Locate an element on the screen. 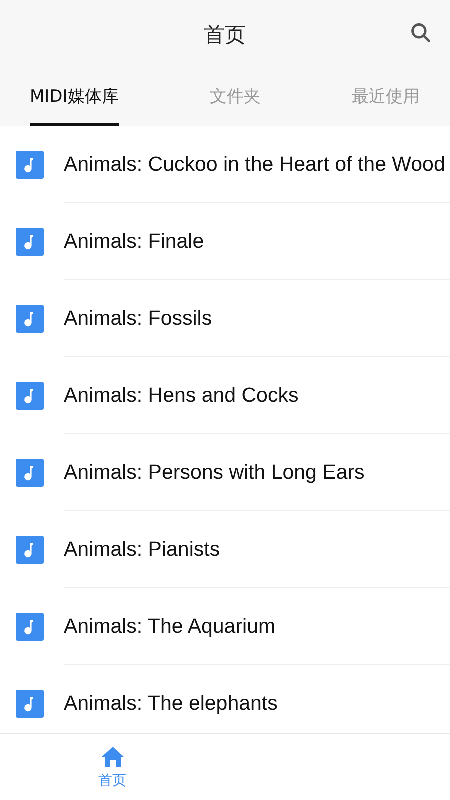 This screenshot has height=800, width=450. search-icon is located at coordinates (421, 33).